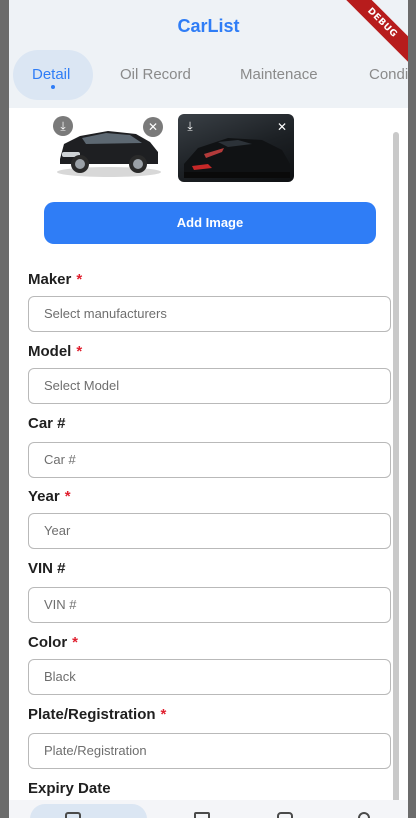  I want to click on scrollbar, so click(396, 475).